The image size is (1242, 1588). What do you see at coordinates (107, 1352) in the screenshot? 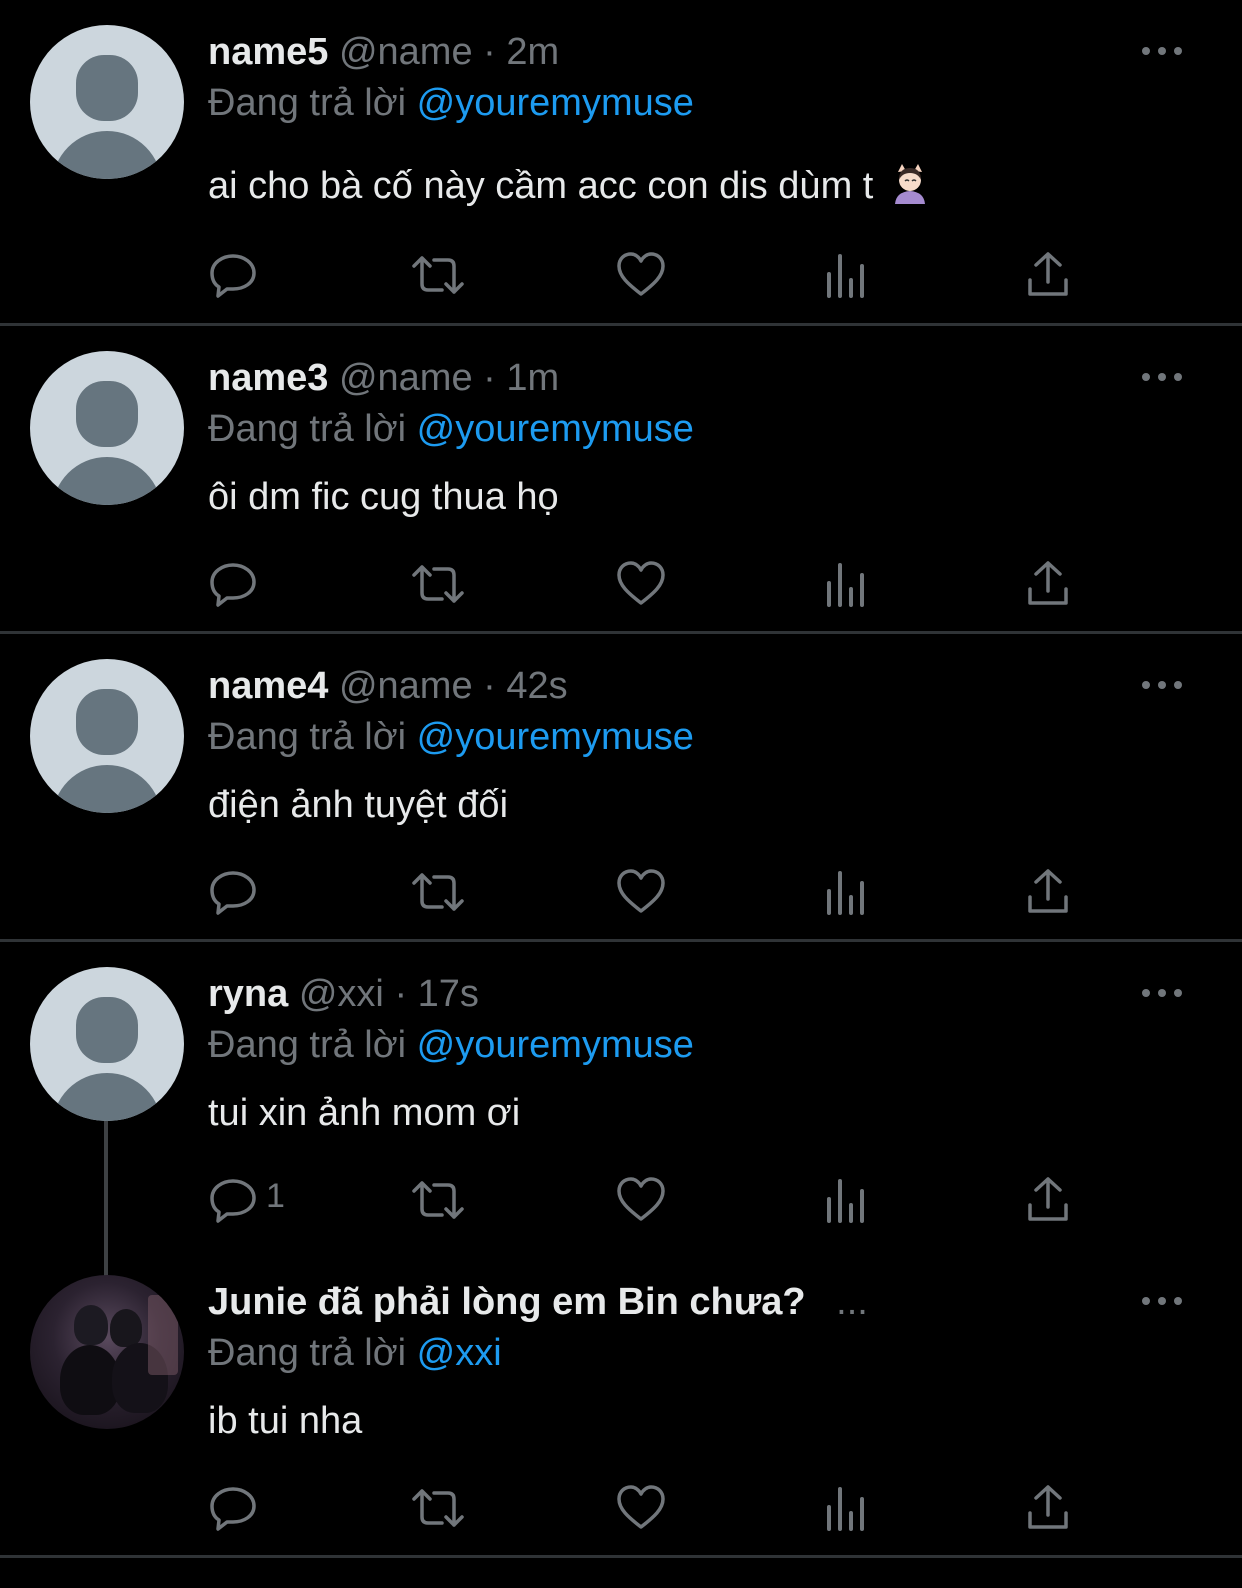
I see `avatar-photo` at bounding box center [107, 1352].